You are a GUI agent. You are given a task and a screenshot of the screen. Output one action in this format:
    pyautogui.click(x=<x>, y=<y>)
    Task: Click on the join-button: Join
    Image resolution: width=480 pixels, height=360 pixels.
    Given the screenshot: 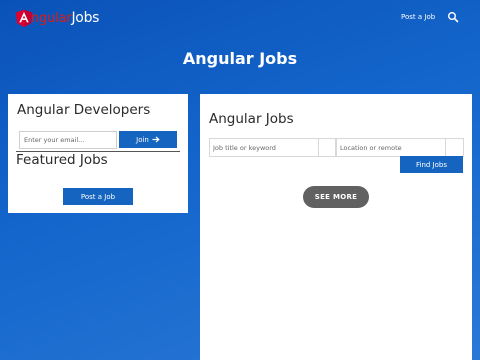 What is the action you would take?
    pyautogui.click(x=148, y=139)
    